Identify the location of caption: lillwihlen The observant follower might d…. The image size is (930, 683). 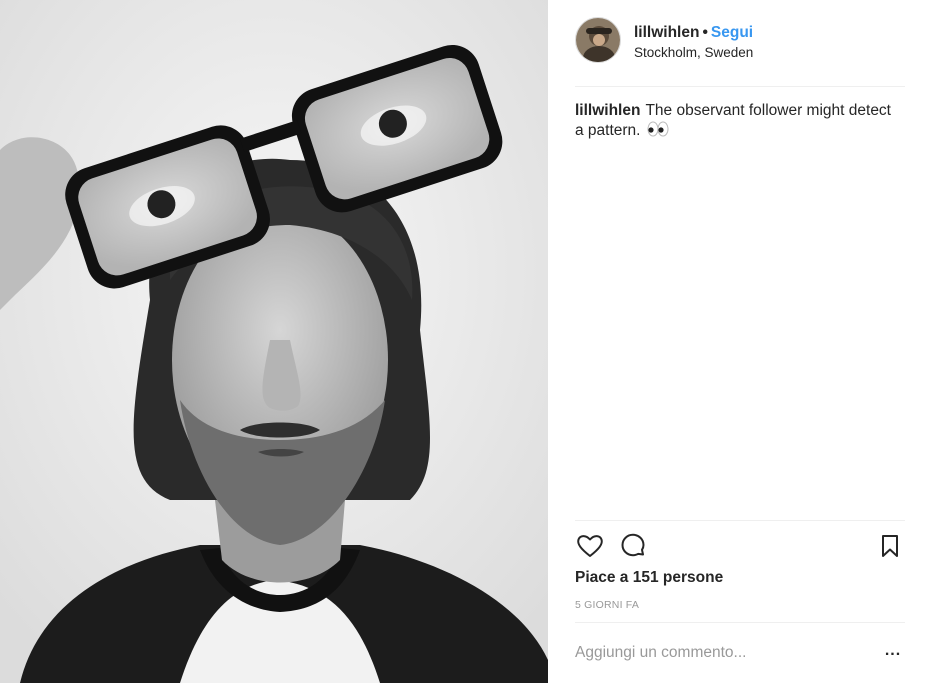
(735, 122).